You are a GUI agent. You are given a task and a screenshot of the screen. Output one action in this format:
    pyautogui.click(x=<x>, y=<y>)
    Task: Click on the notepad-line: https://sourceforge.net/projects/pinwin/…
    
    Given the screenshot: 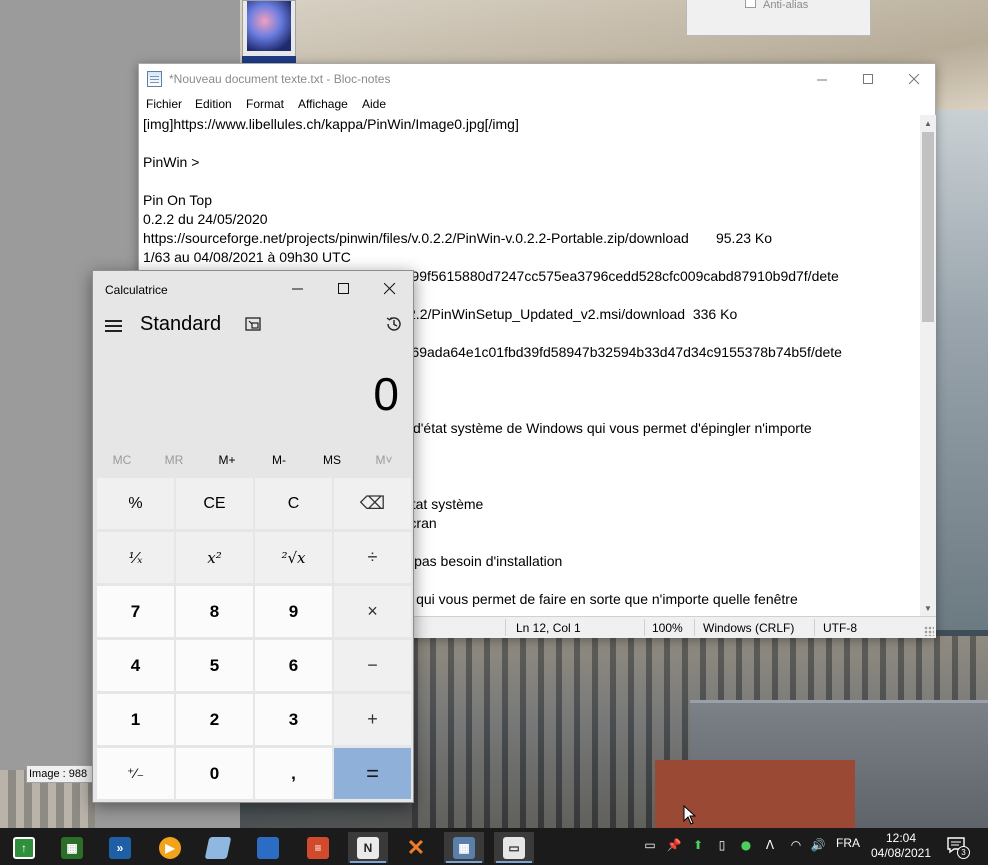 What is the action you would take?
    pyautogui.click(x=458, y=238)
    